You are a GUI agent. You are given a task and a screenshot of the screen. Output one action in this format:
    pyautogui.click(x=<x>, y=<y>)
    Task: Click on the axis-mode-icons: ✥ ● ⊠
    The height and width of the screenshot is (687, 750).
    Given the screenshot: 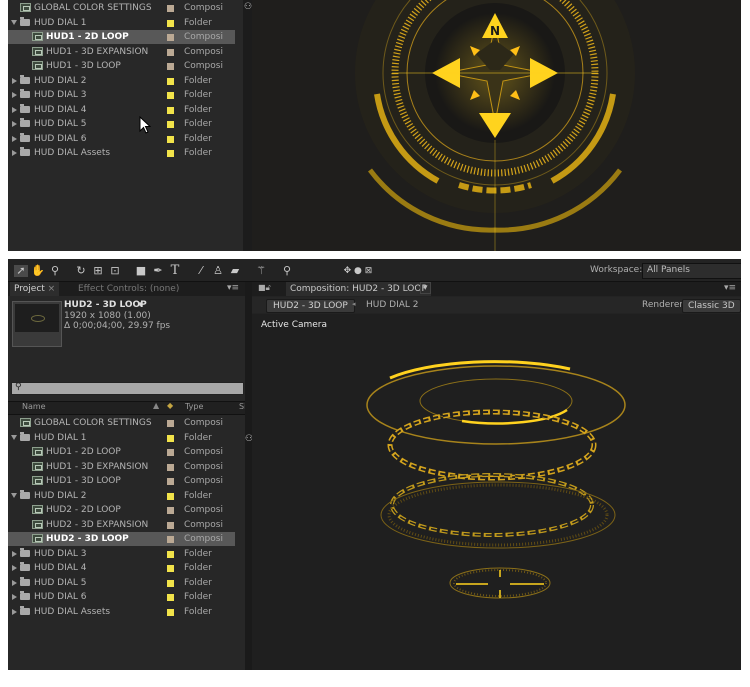 What is the action you would take?
    pyautogui.click(x=358, y=271)
    